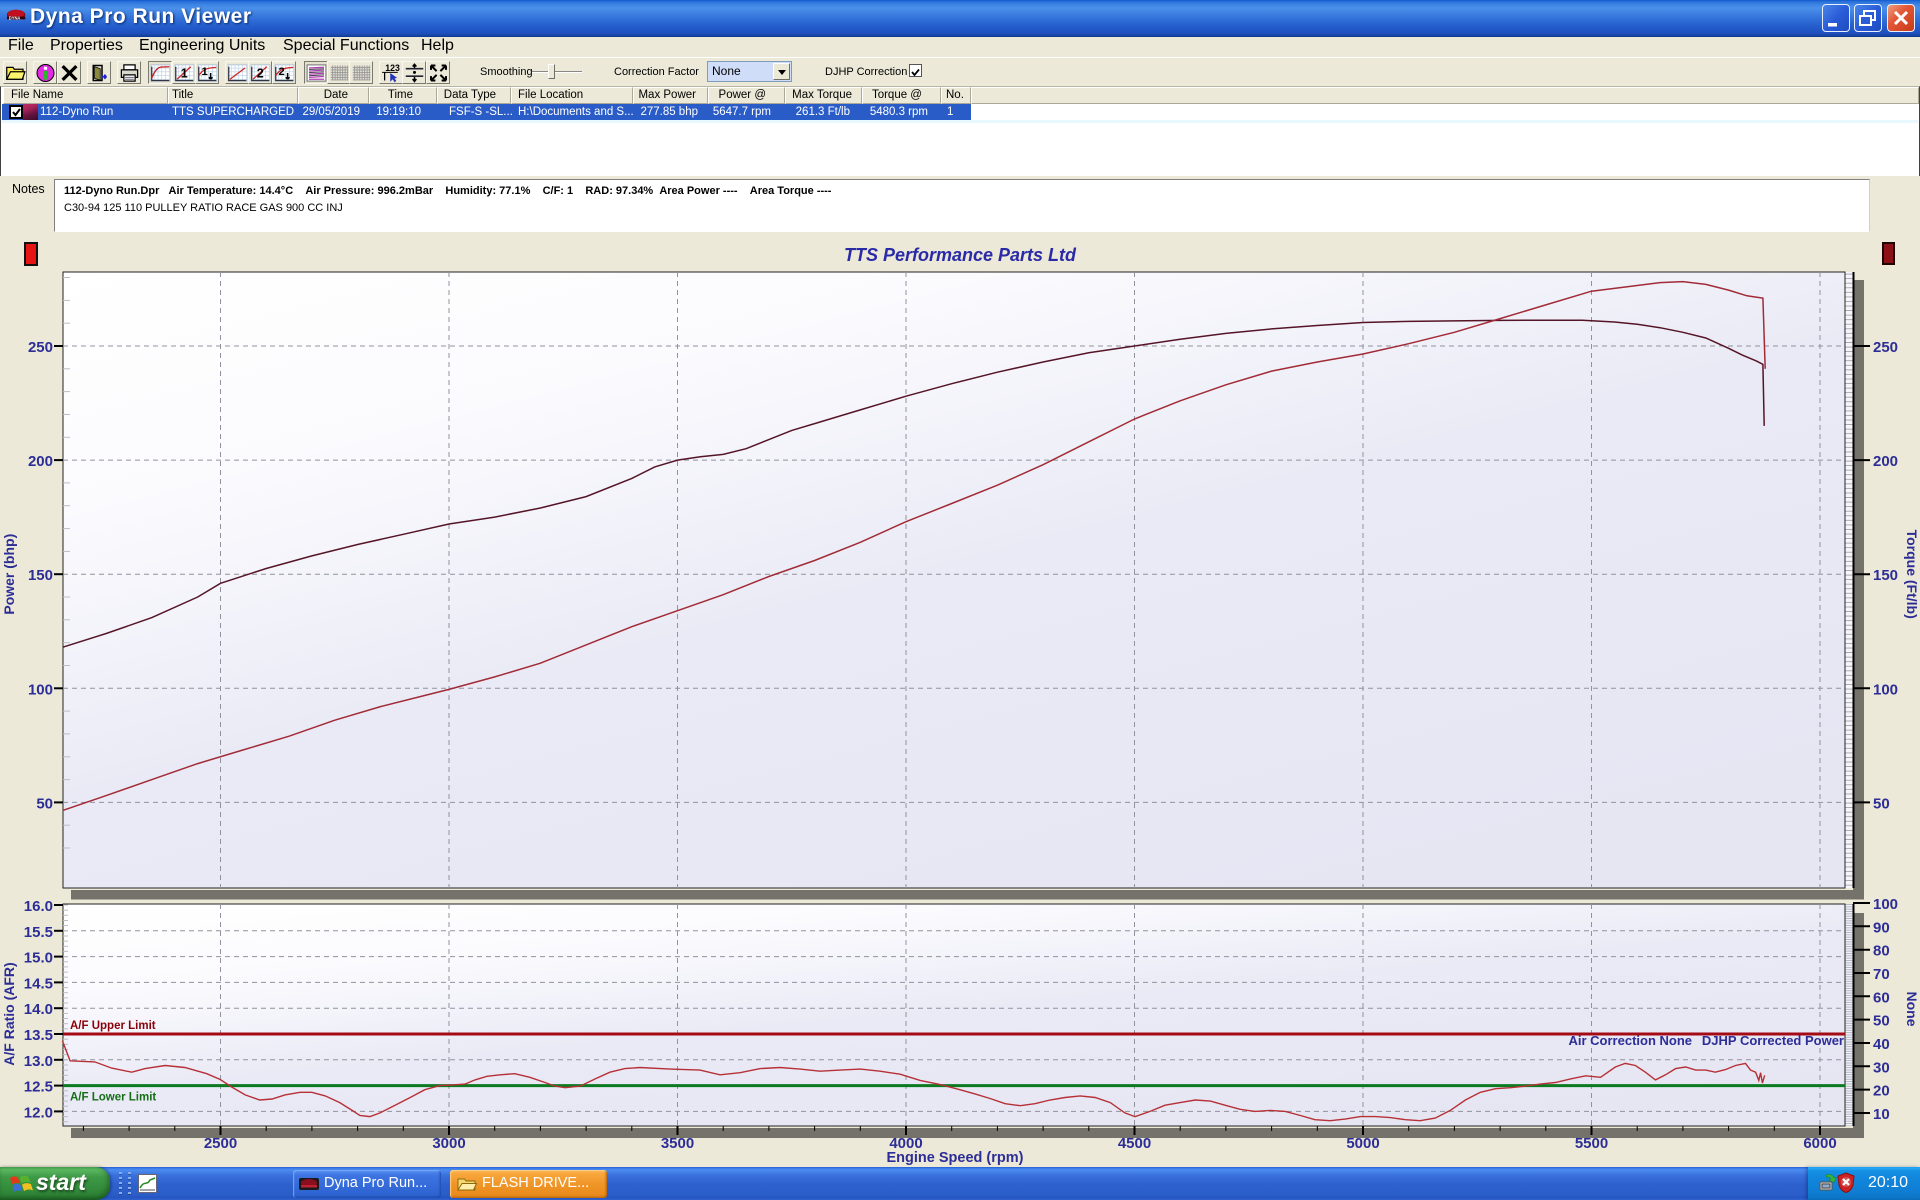 The height and width of the screenshot is (1200, 1920). Describe the element at coordinates (677, 1143) in the screenshot. I see `svg-text: 3500` at that location.